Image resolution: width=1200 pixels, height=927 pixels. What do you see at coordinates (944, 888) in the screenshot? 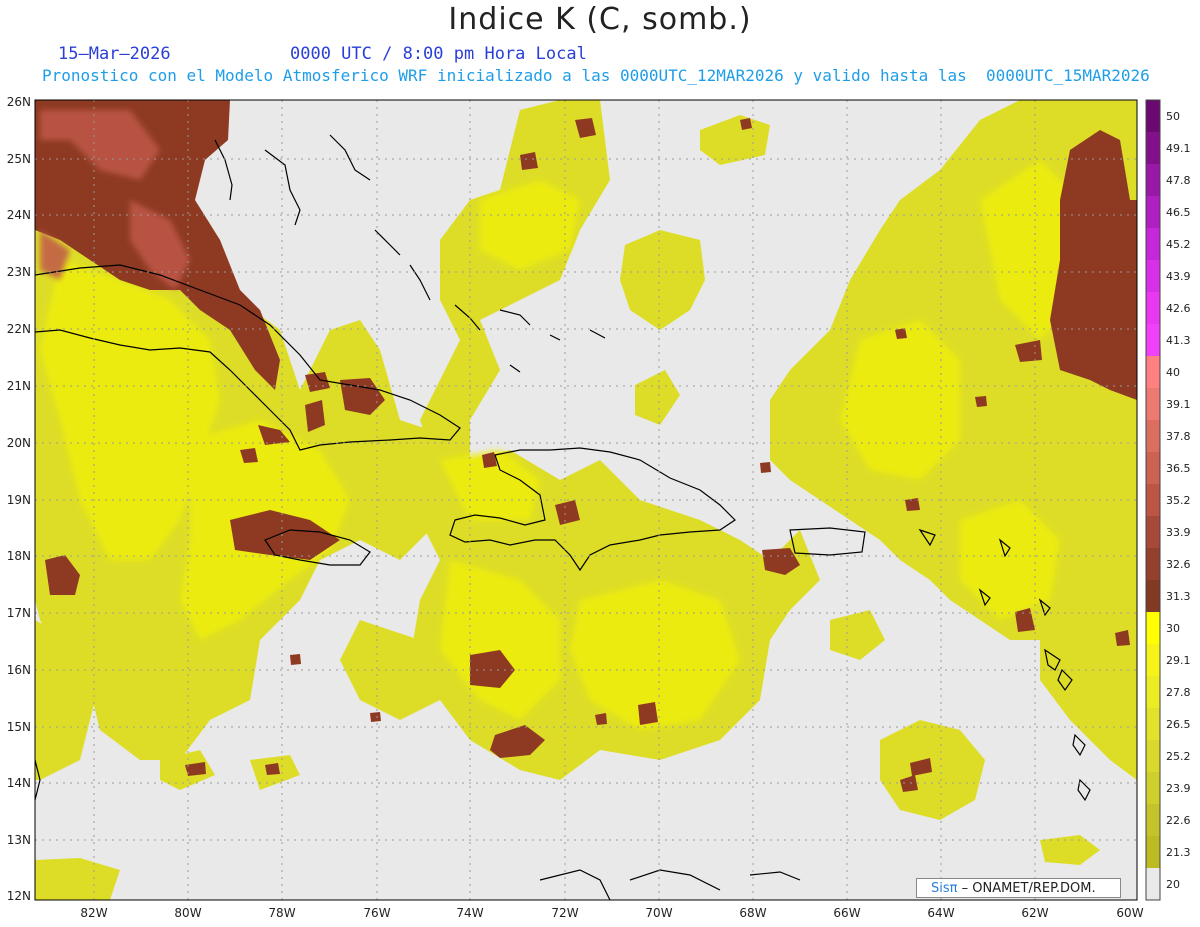
I see `sispi-logo: Sisπ` at bounding box center [944, 888].